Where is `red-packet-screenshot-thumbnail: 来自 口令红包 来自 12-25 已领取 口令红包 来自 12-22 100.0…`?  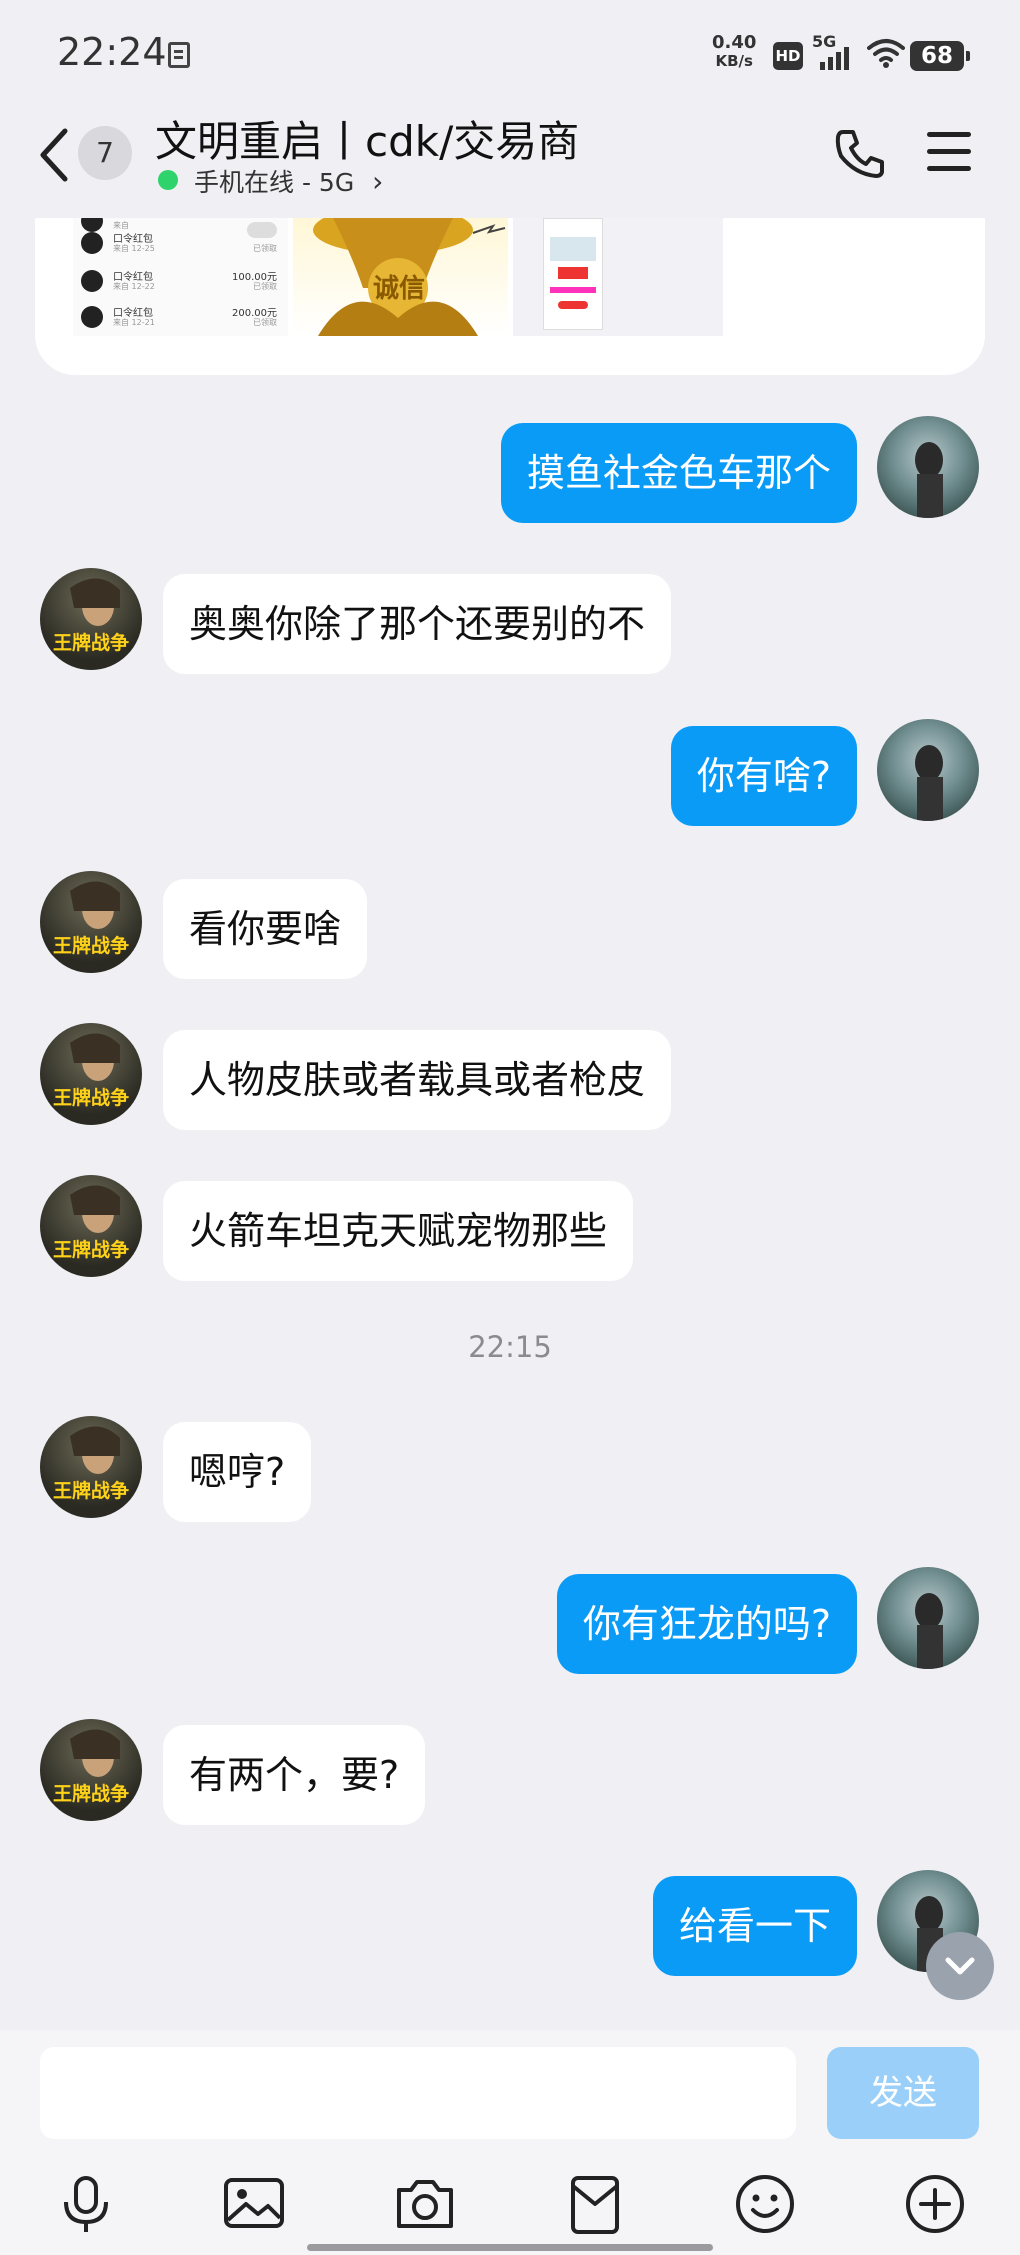 red-packet-screenshot-thumbnail: 来自 口令红包 来自 12-25 已领取 口令红包 来自 12-22 100.0… is located at coordinates (180, 277).